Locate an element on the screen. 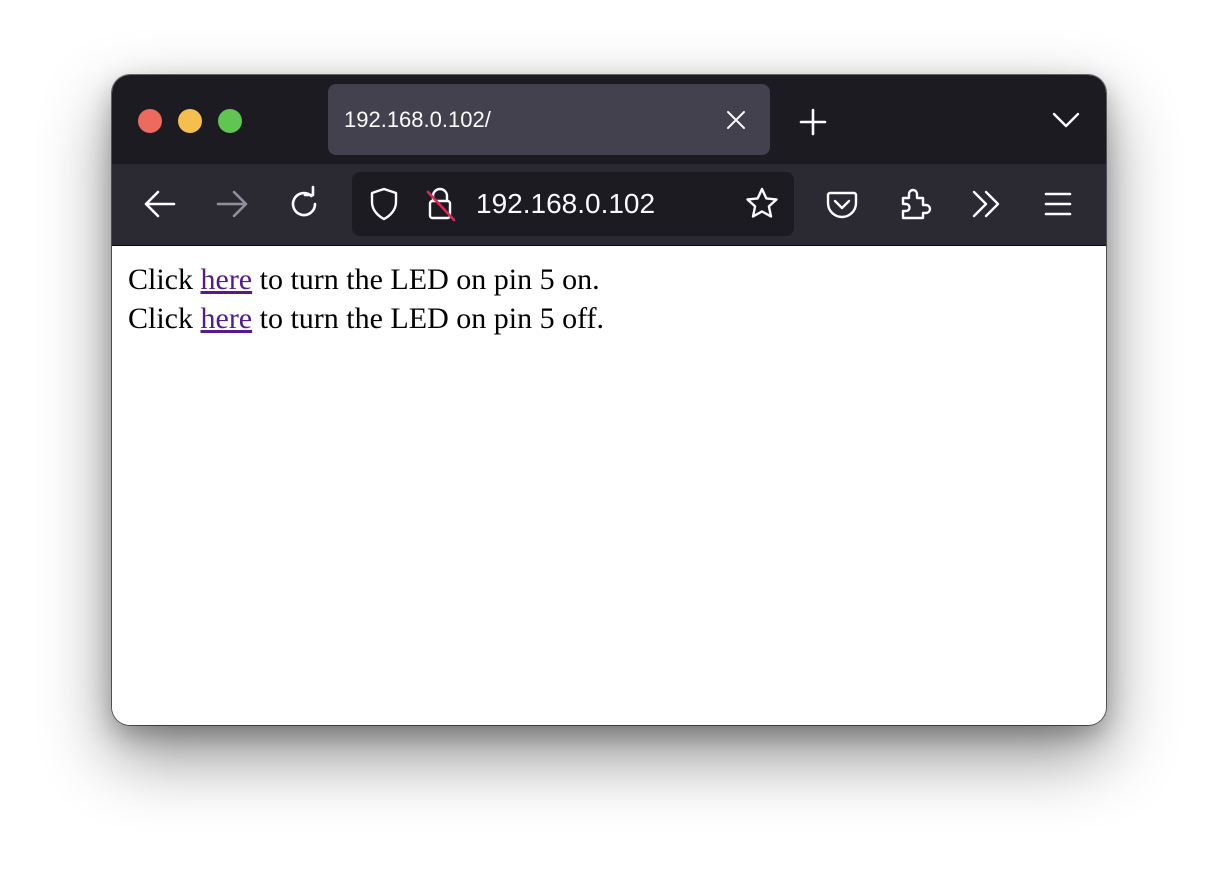 The image size is (1218, 874). pocket-icon is located at coordinates (842, 204).